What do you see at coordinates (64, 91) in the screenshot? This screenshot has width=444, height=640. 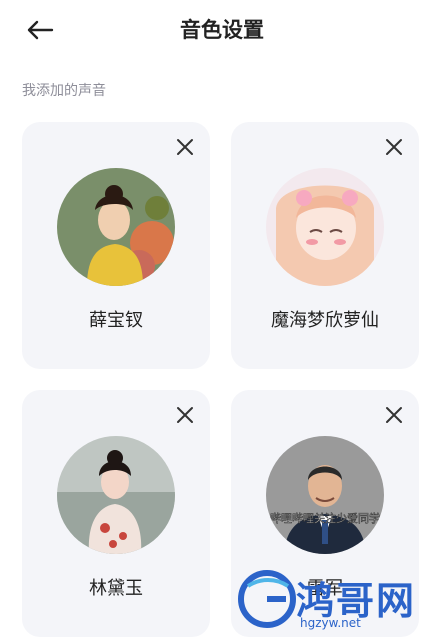 I see `section-label: 我添加的声音` at bounding box center [64, 91].